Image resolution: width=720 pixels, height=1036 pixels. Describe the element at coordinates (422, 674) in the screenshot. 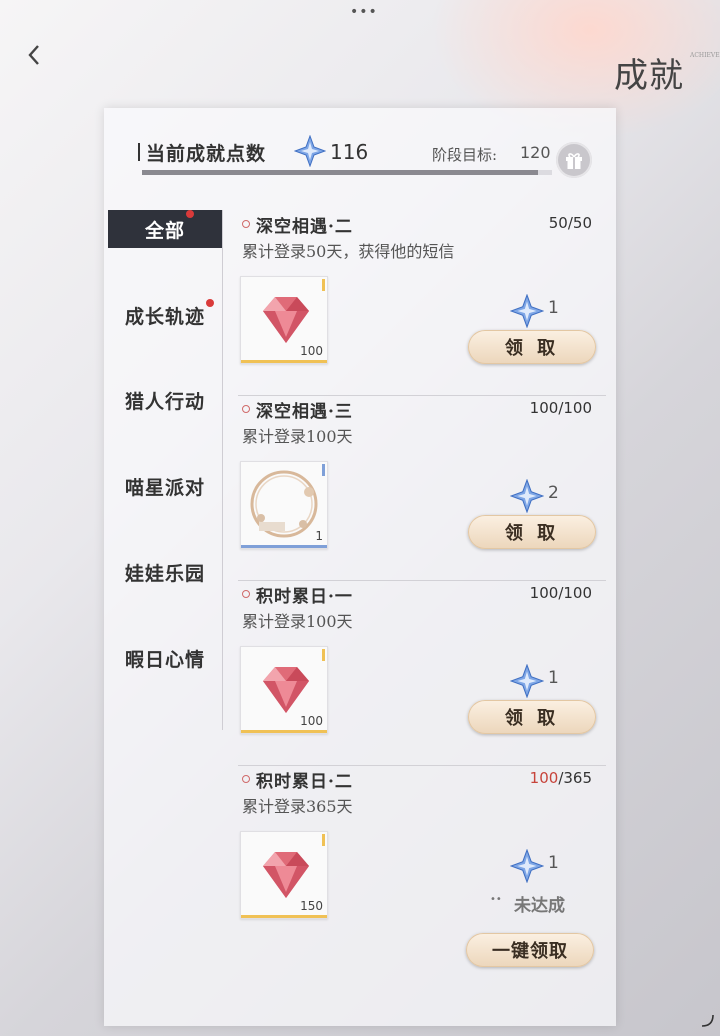

I see `achievement-card: 积时累日·一 100/100 累计登录100天 100 1 领 取` at that location.